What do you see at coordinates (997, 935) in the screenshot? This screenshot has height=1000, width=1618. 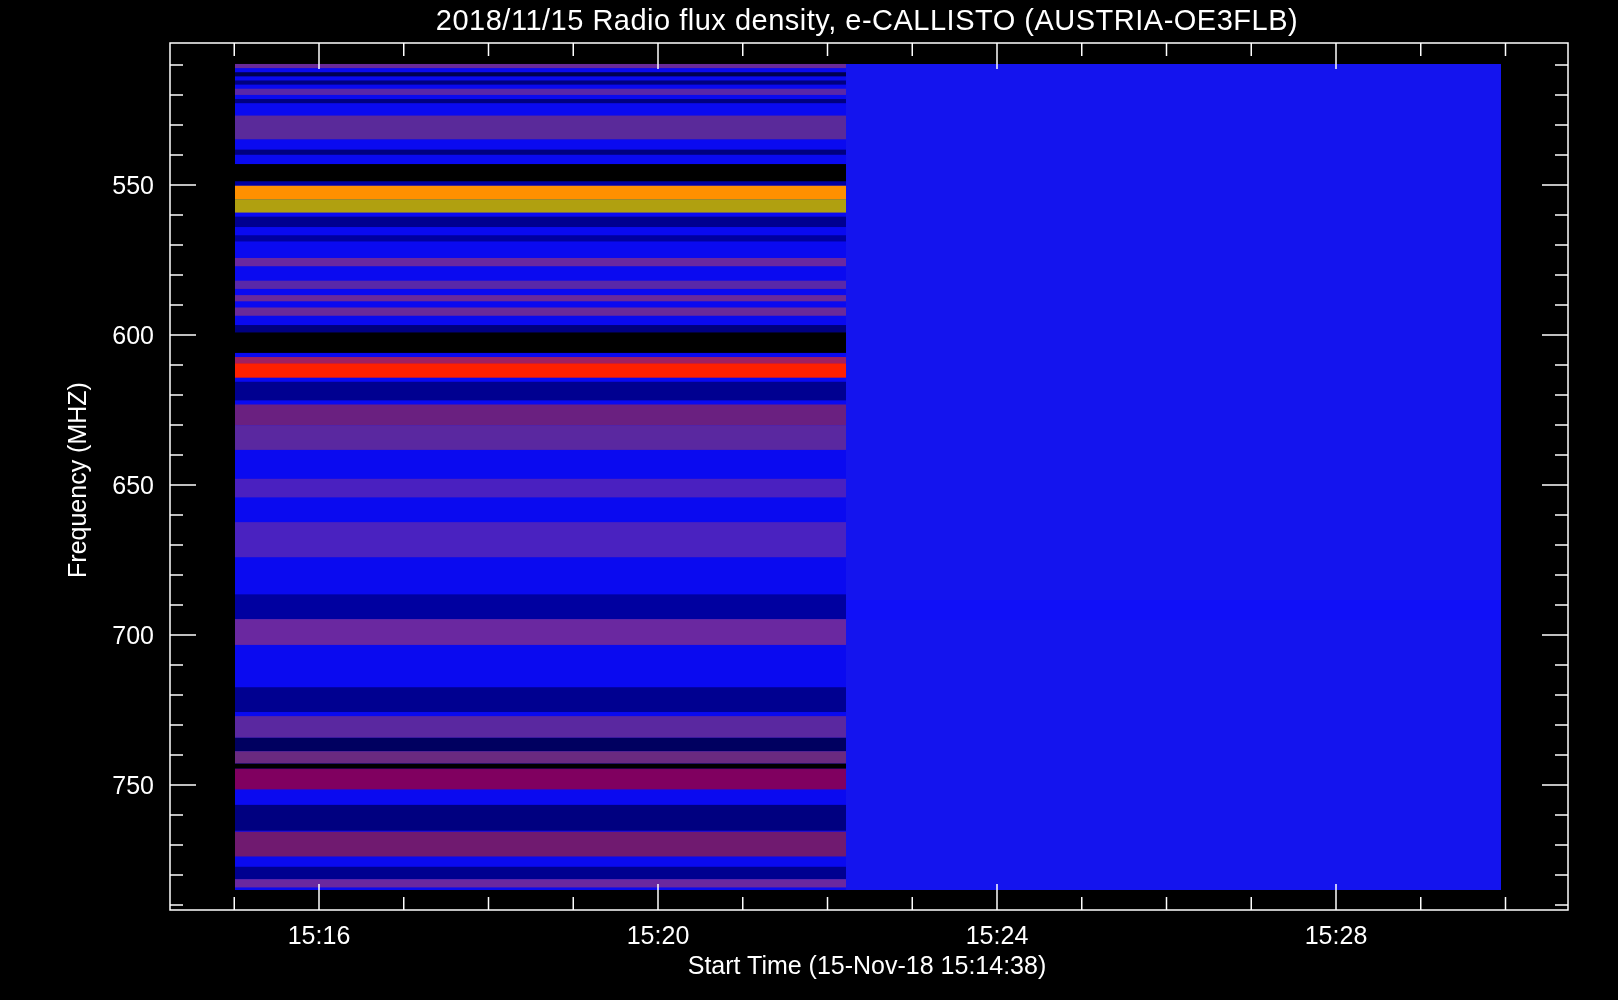 I see `x-tick-label: 15:24` at bounding box center [997, 935].